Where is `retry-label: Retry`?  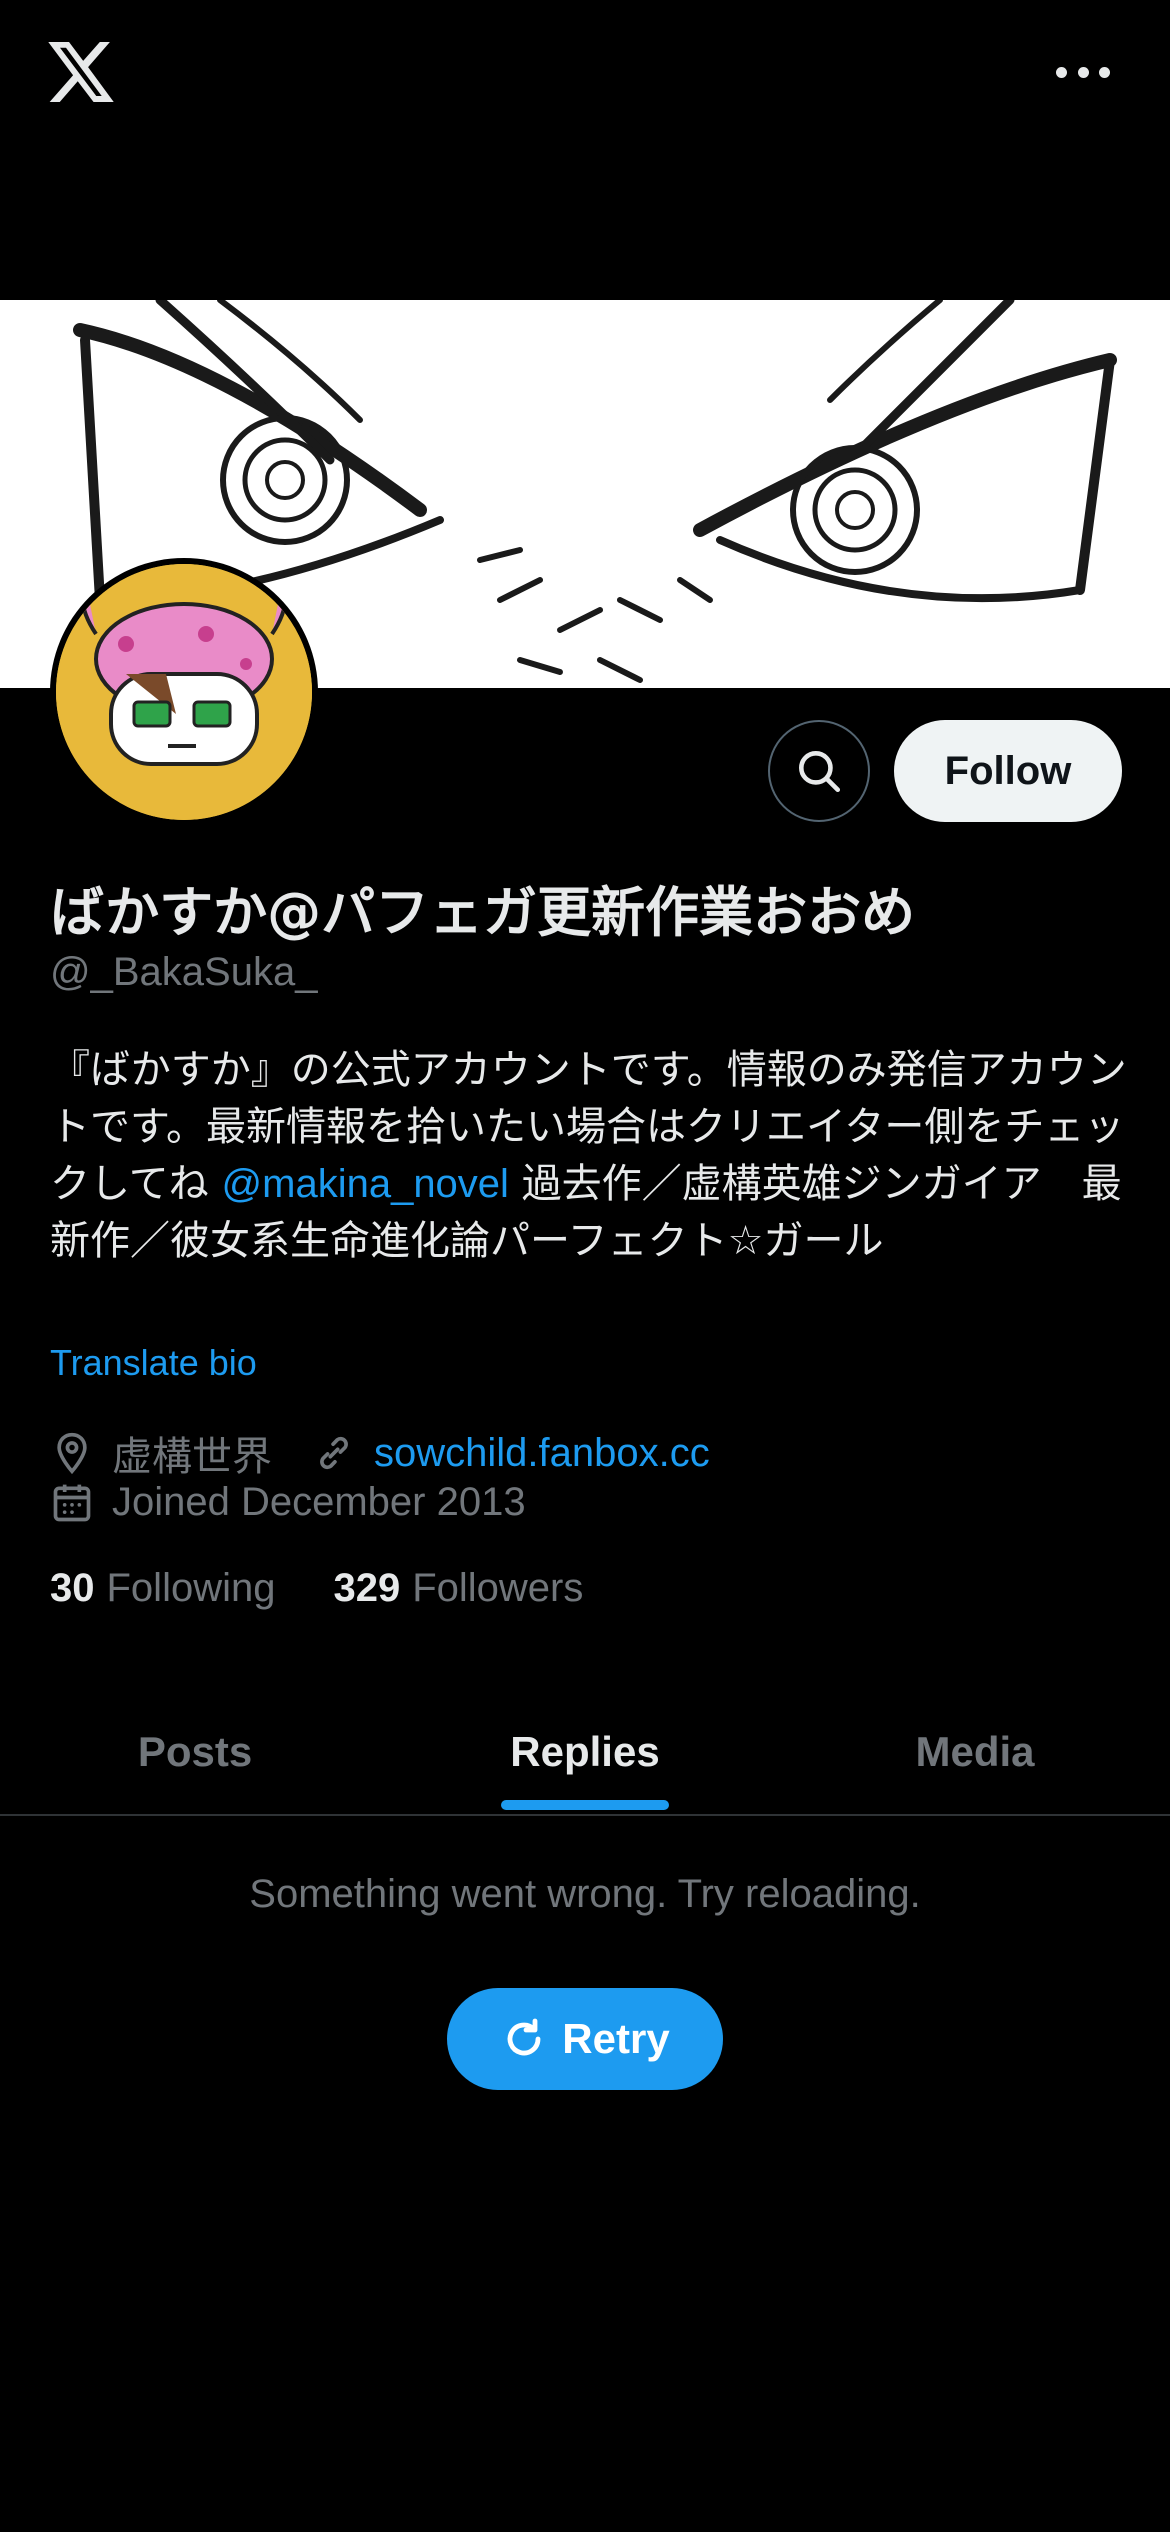
retry-label: Retry is located at coordinates (616, 2038).